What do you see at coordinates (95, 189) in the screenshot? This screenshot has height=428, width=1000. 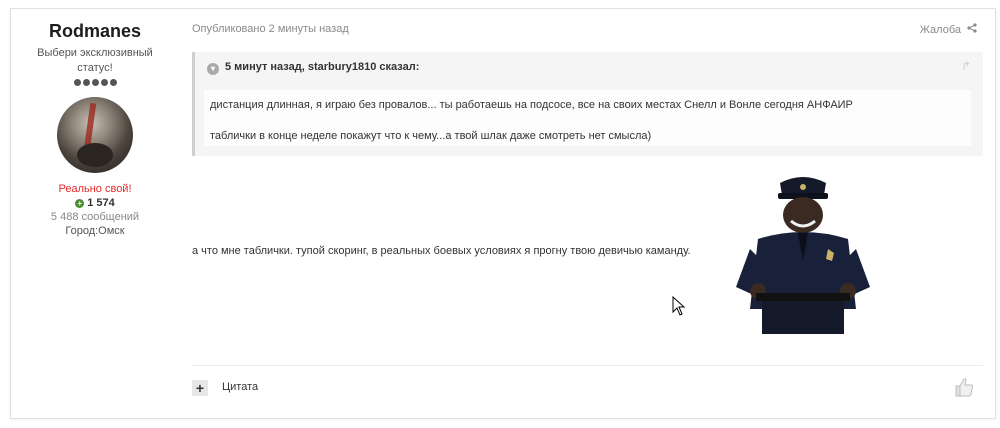 I see `member-title: Реально свой!` at bounding box center [95, 189].